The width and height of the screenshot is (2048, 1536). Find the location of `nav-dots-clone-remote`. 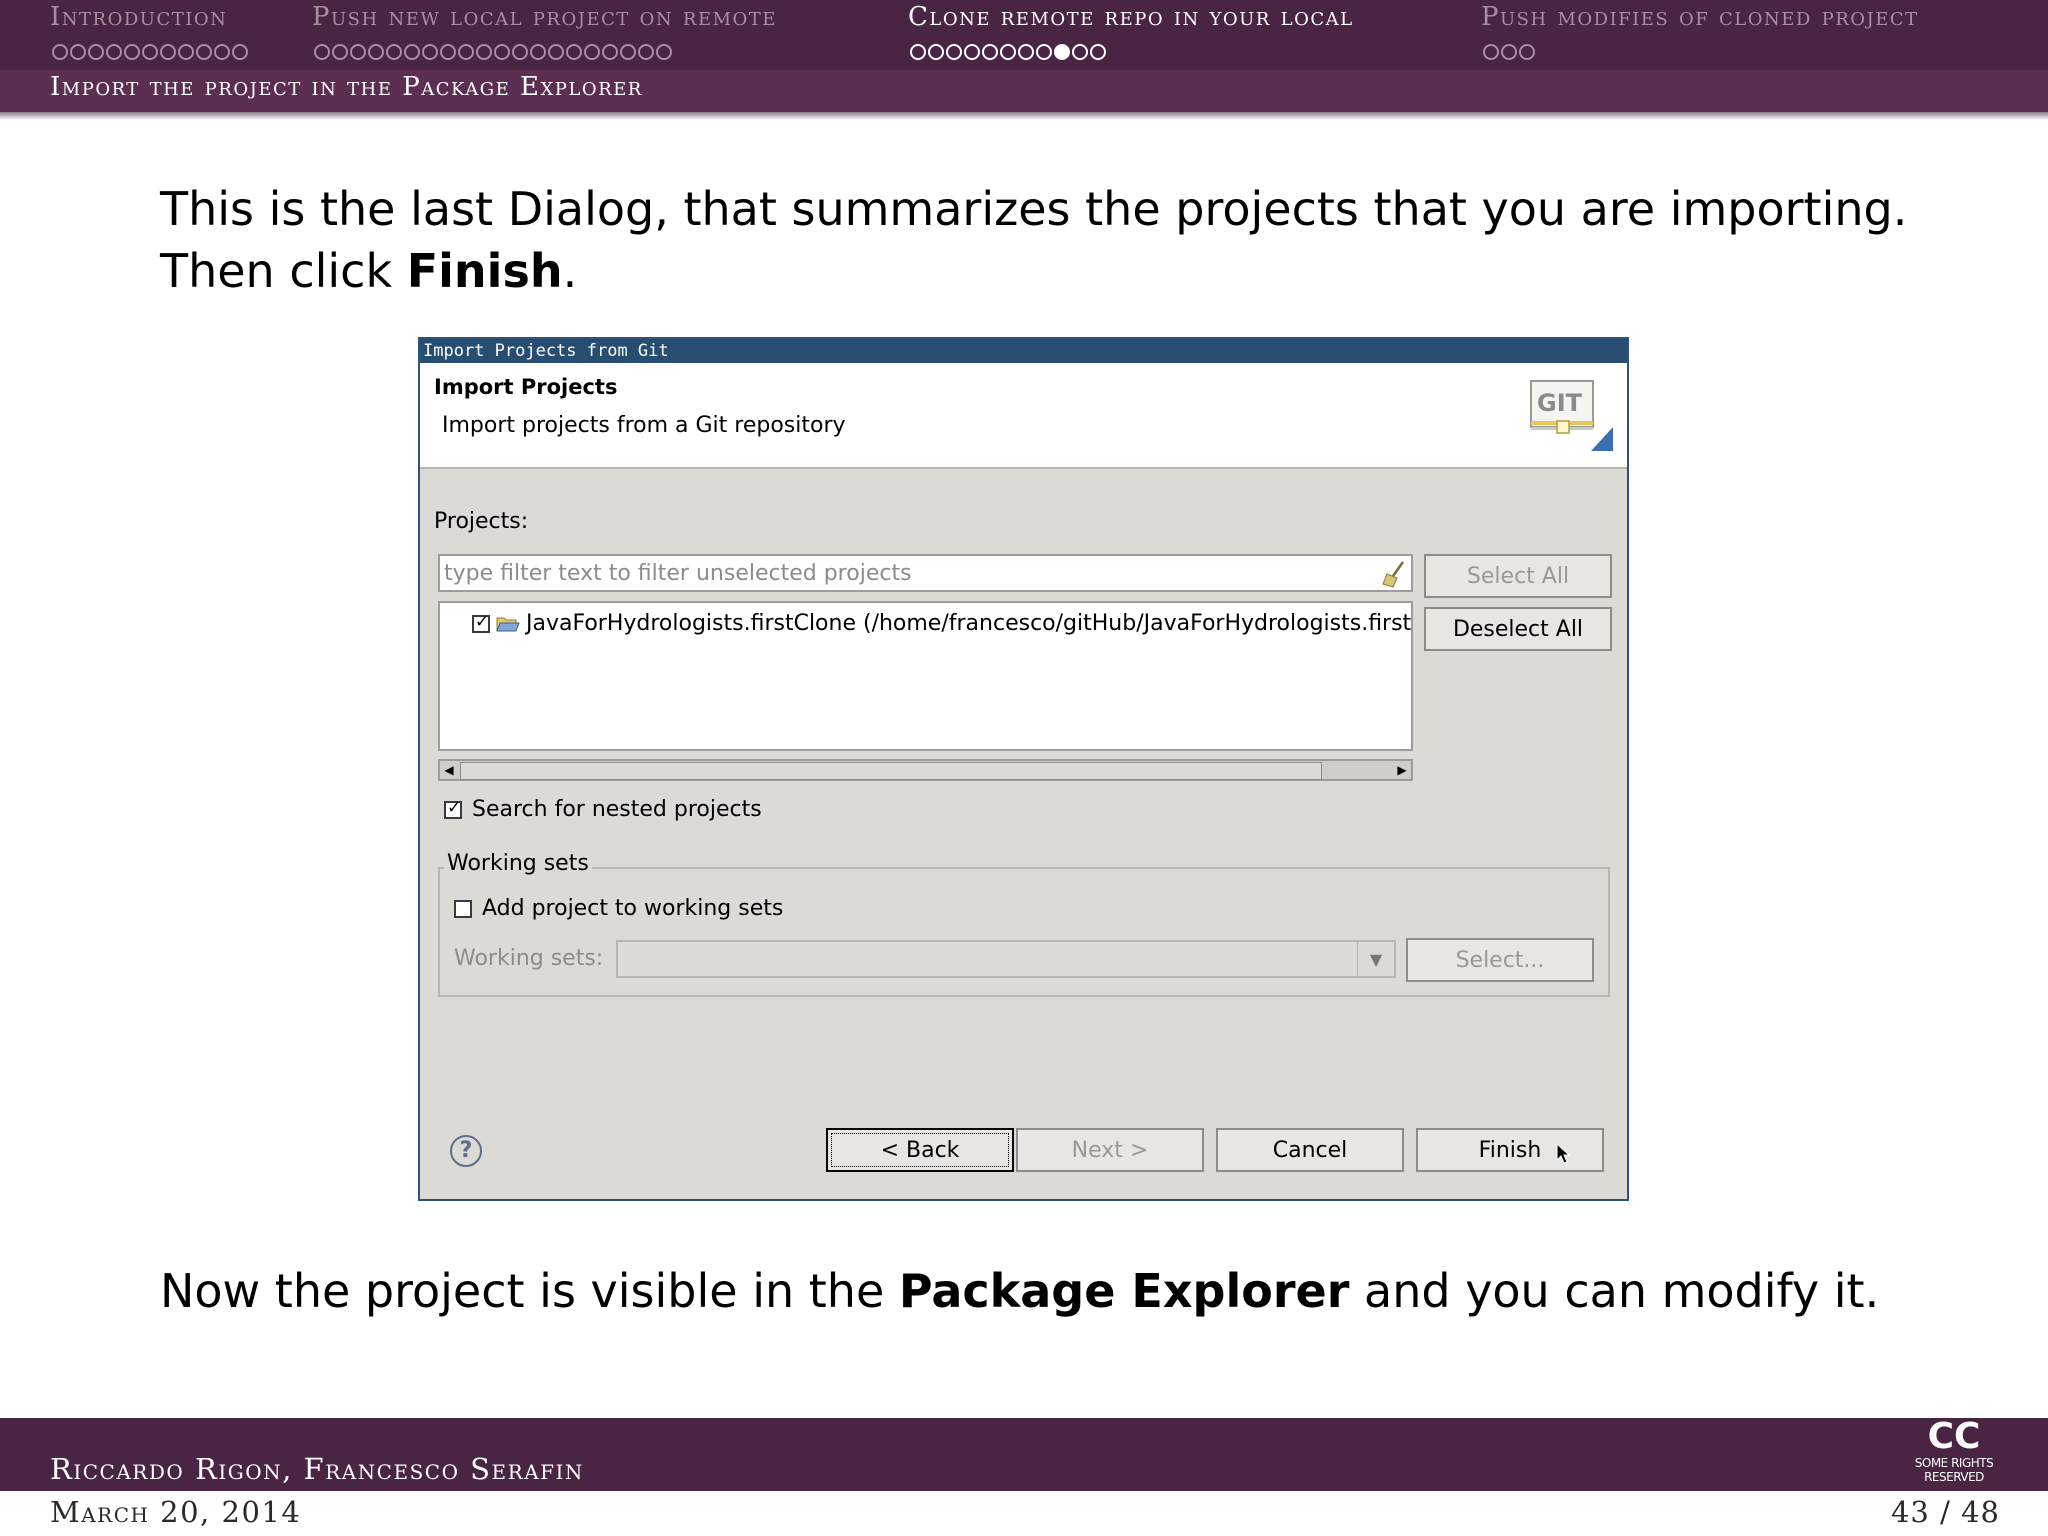

nav-dots-clone-remote is located at coordinates (1008, 52).